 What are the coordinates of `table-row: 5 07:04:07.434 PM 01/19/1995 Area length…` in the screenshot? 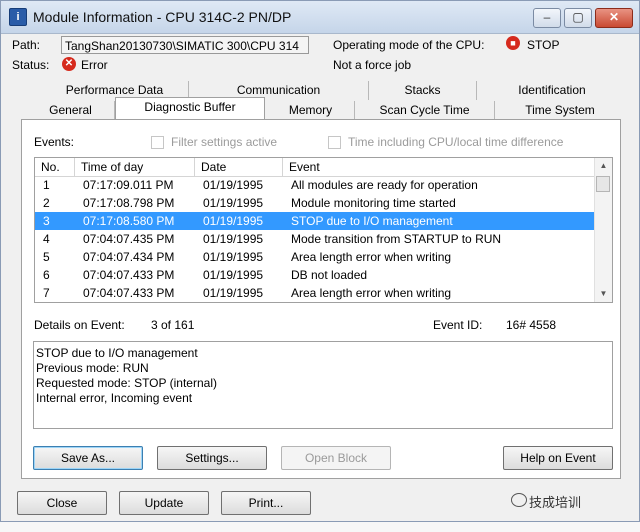 It's located at (315, 257).